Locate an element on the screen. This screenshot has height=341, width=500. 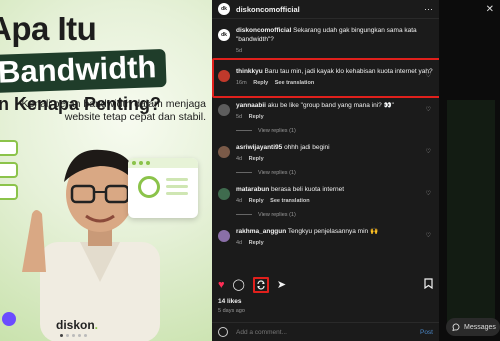
headline-line1: Apa Itu is located at coordinates (48, 28).